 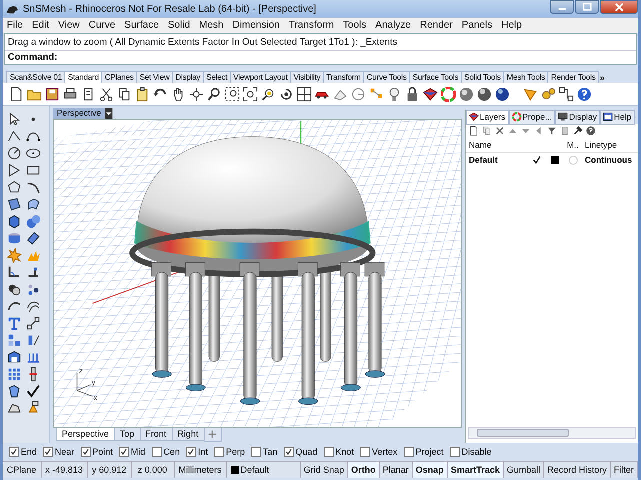 I want to click on layer-icon, so click(x=430, y=94).